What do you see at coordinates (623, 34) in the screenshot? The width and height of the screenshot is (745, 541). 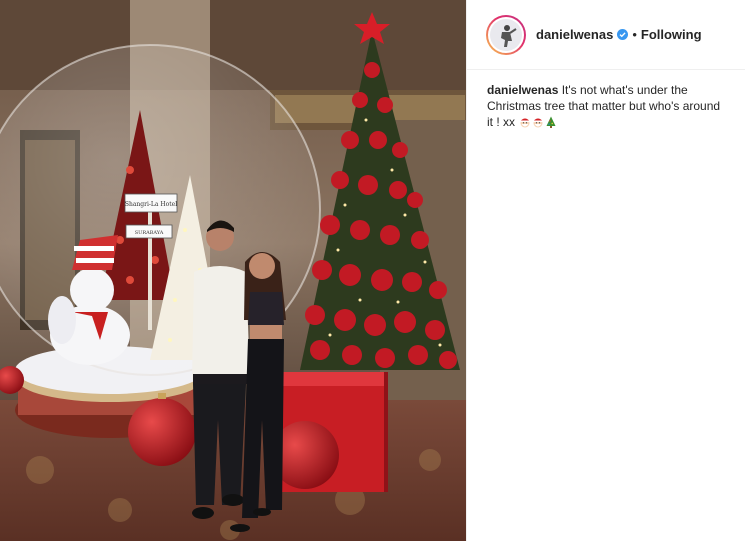 I see `verified-badge-icon` at bounding box center [623, 34].